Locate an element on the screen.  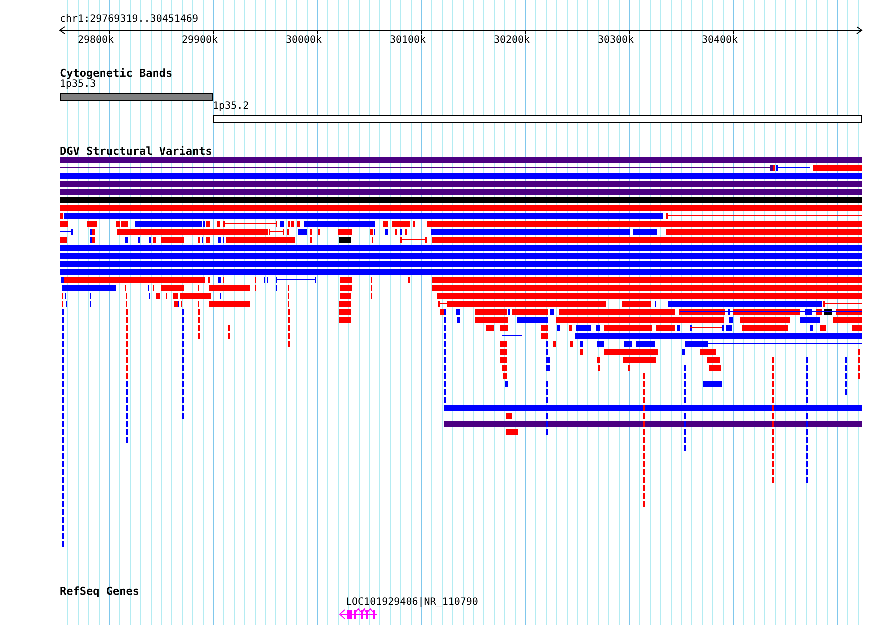
gene-label: LOC101929406|NR_110790 is located at coordinates (412, 603).